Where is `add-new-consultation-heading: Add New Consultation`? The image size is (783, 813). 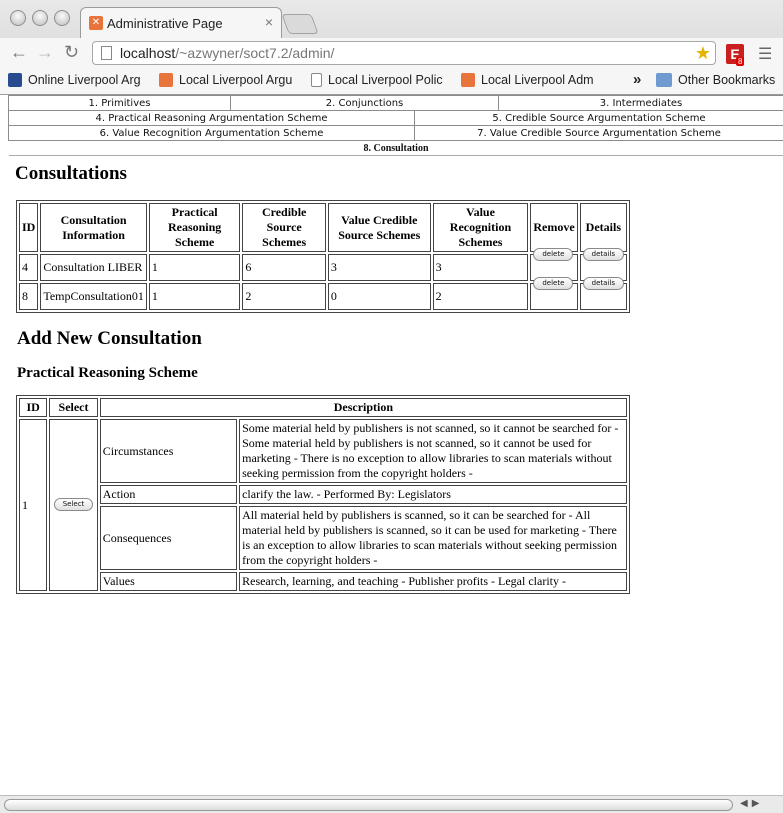 add-new-consultation-heading: Add New Consultation is located at coordinates (109, 338).